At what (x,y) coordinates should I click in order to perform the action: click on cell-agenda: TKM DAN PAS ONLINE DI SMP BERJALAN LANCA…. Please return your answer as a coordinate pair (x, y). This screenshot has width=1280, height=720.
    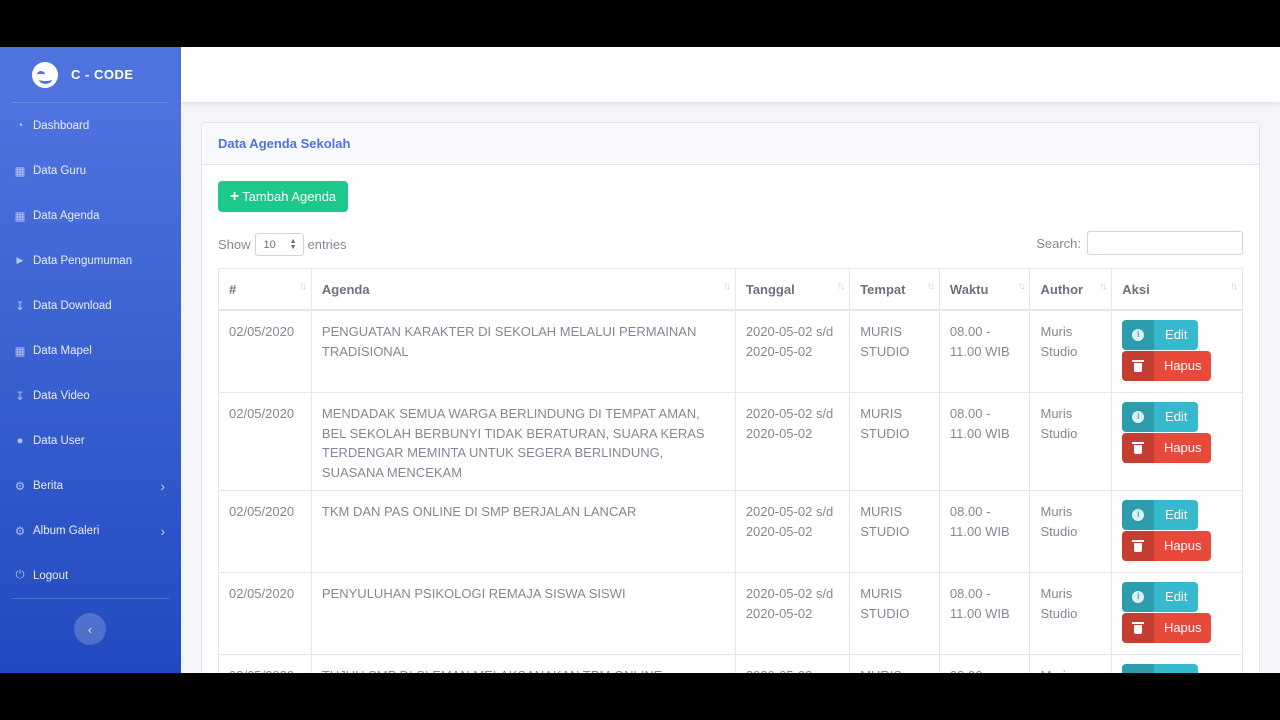
    Looking at the image, I should click on (523, 531).